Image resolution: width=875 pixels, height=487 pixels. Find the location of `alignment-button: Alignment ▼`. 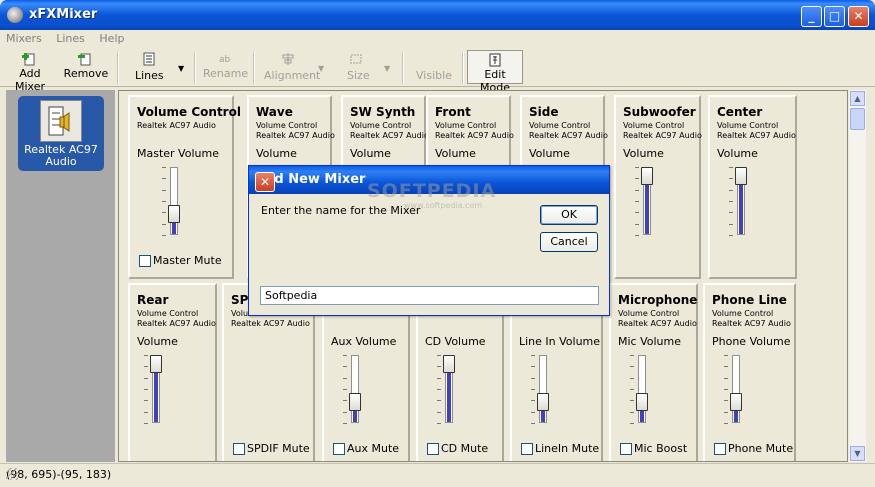

alignment-button: Alignment ▼ is located at coordinates (297, 67).